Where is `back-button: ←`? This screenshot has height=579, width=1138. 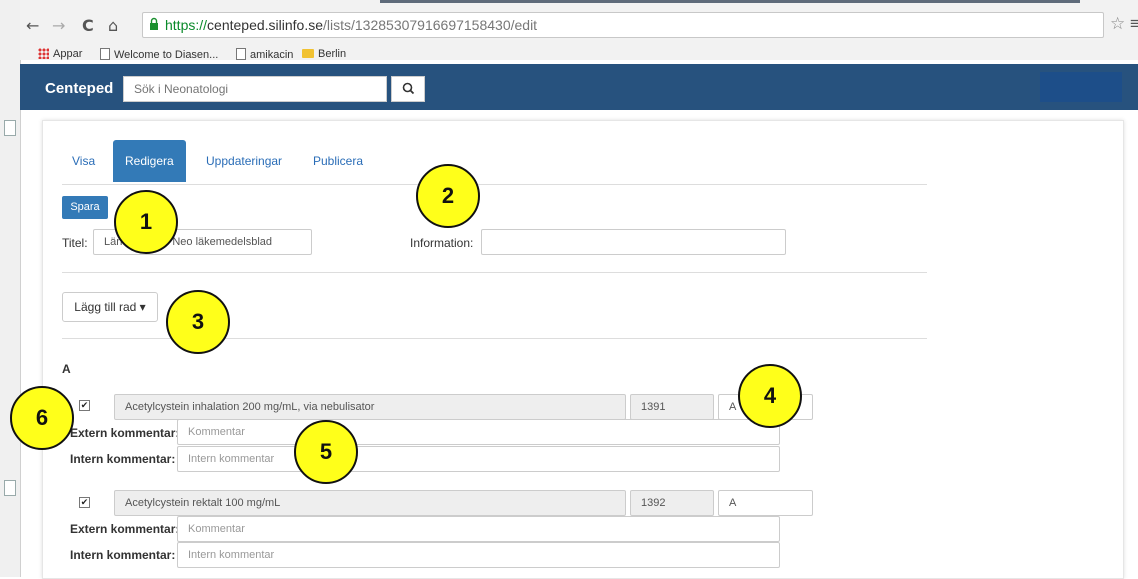
back-button: ← is located at coordinates (32, 25).